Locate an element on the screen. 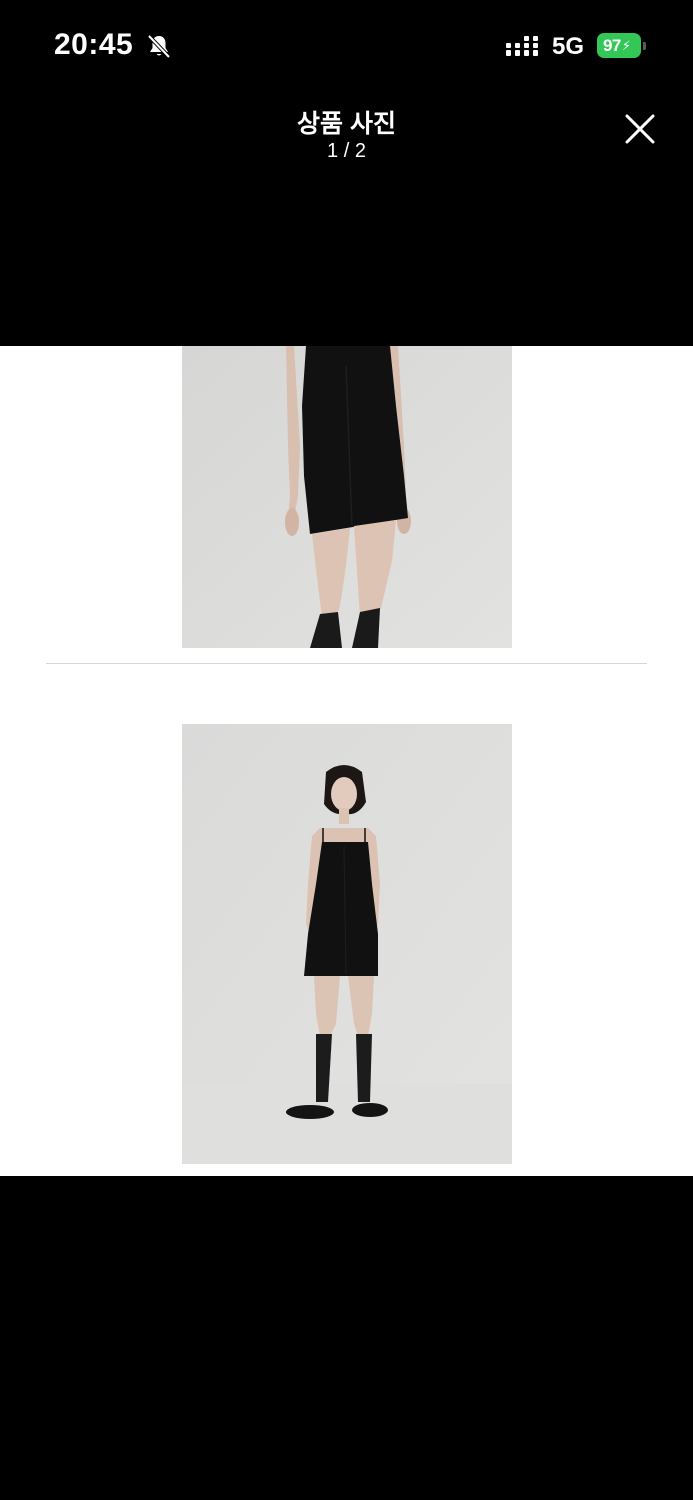  battery-level: 97 is located at coordinates (611, 45).